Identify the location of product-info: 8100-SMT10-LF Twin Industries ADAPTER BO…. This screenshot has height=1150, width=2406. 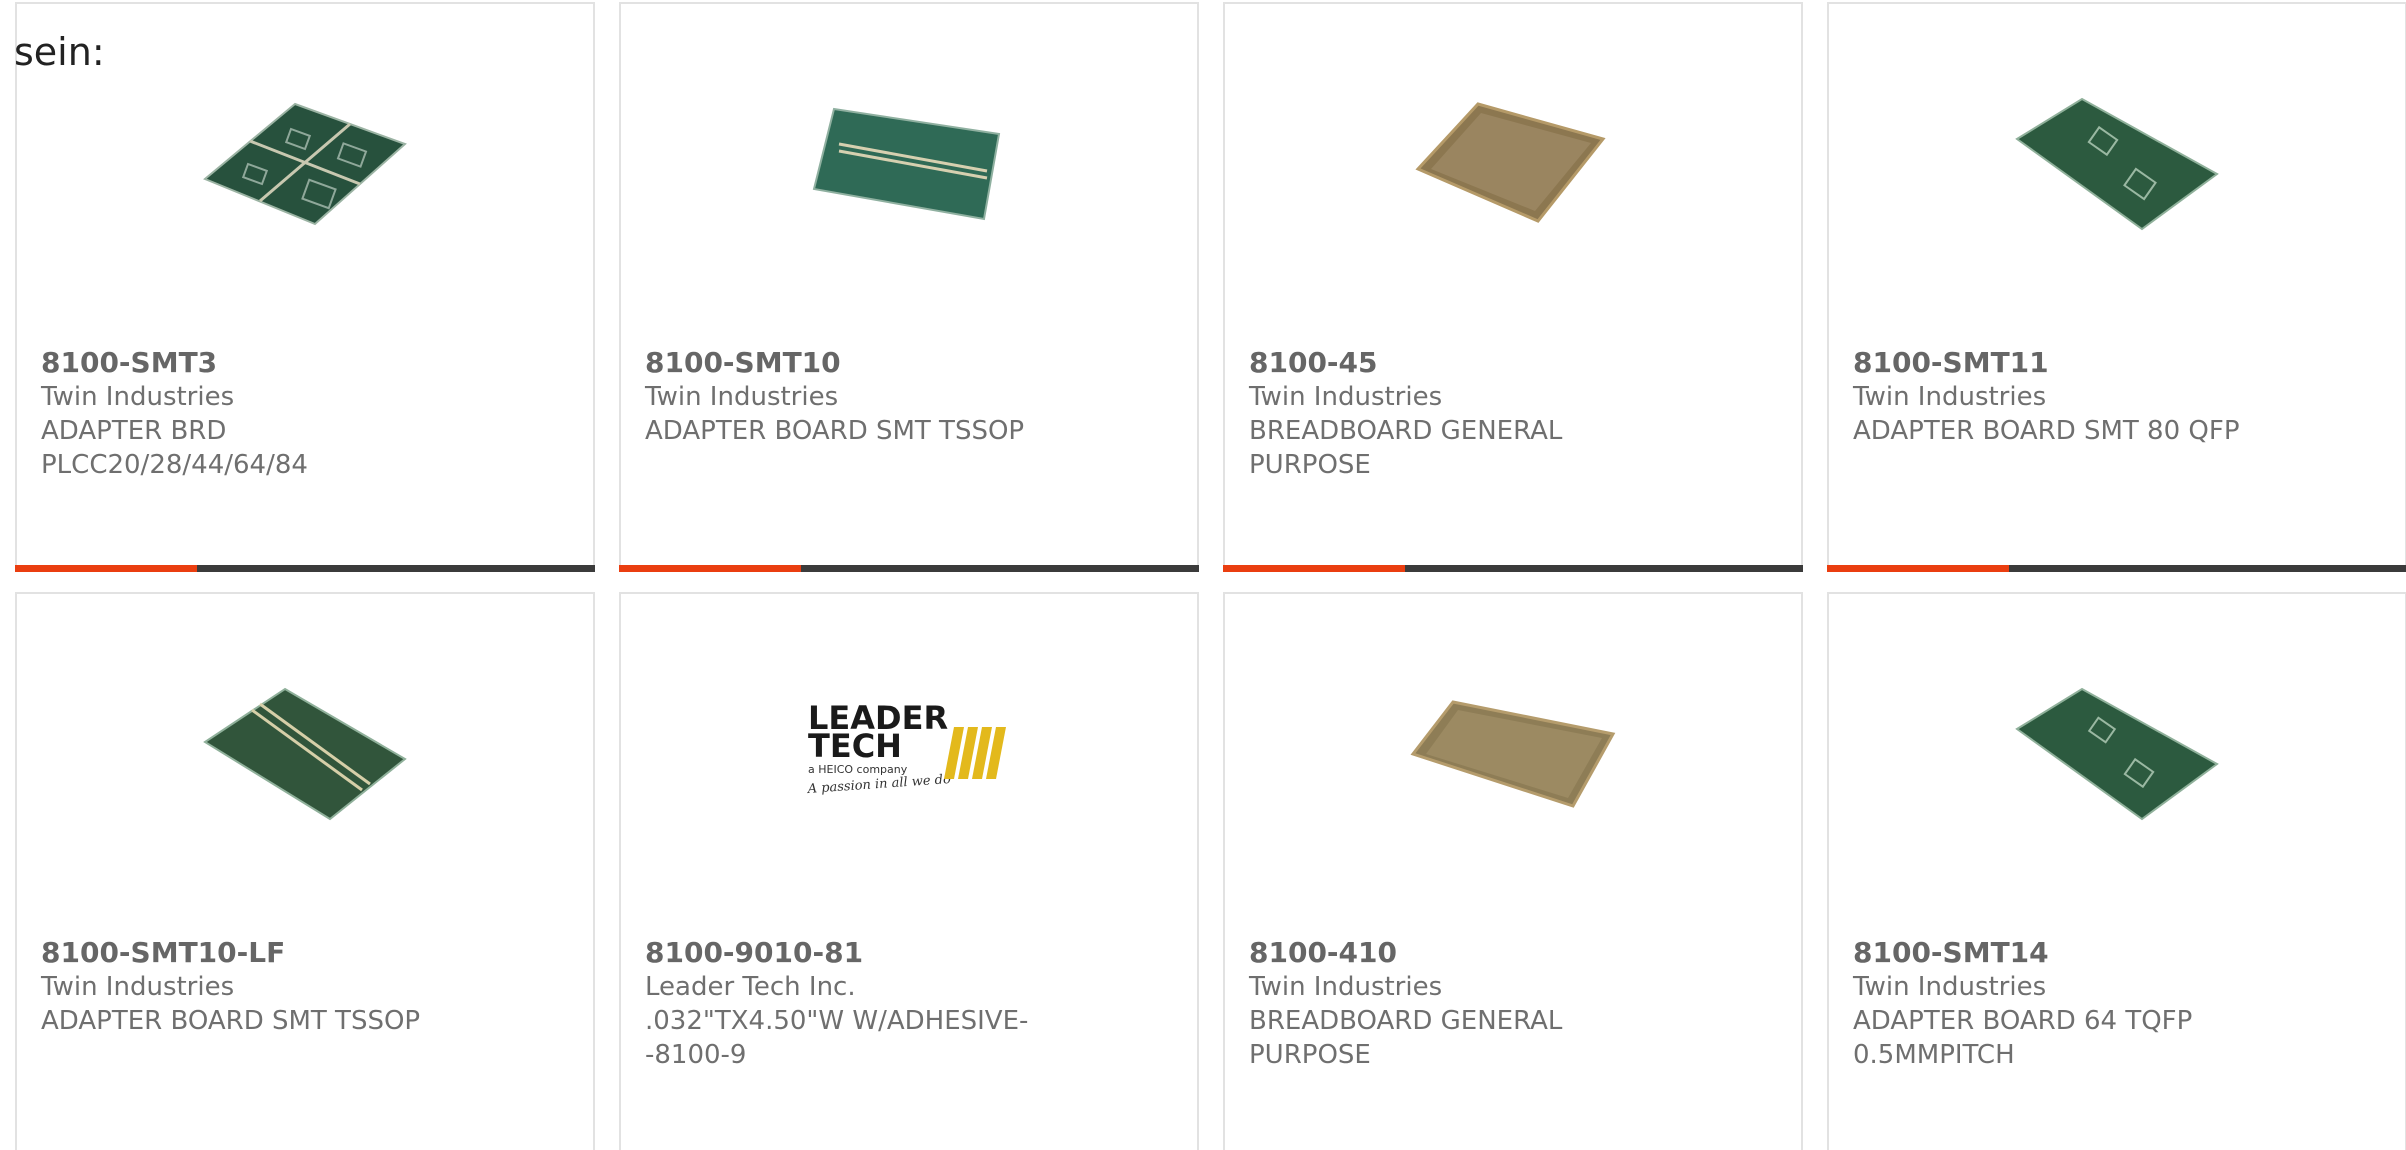
(251, 987).